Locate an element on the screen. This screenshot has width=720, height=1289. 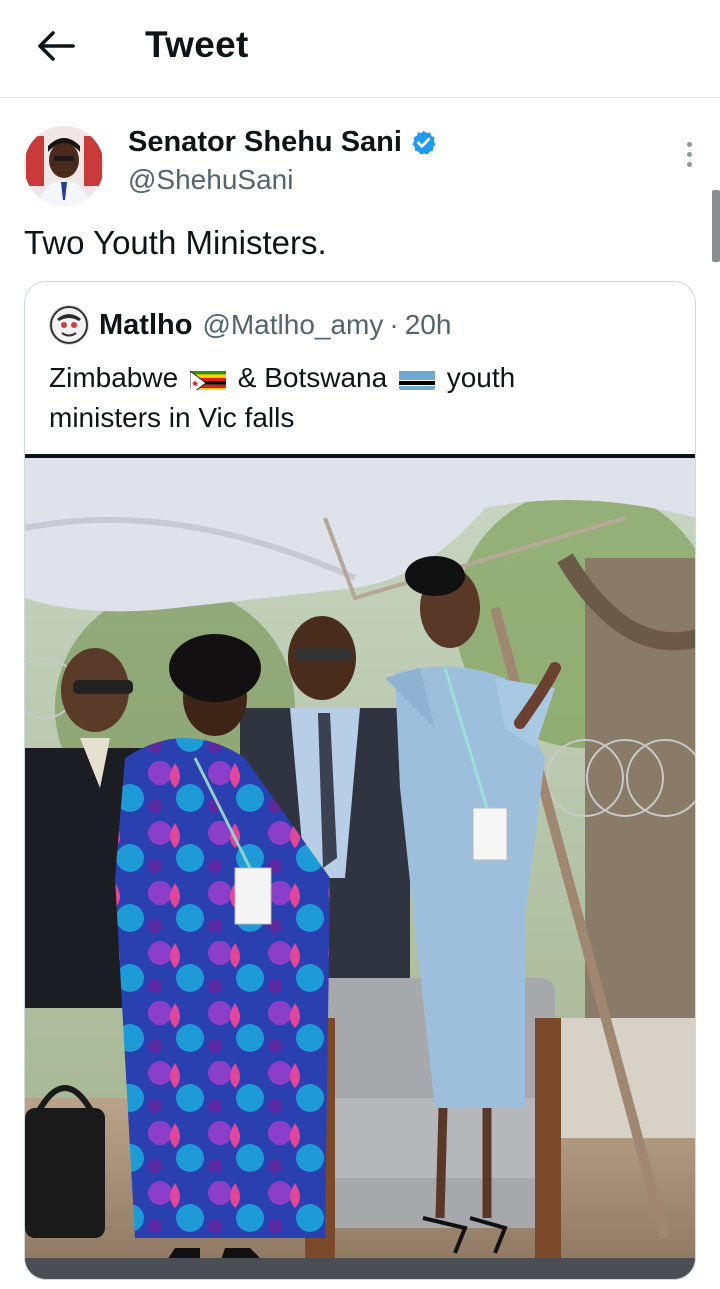
tweet-author: Senator Shehu Sani @ShehuSani is located at coordinates (364, 164).